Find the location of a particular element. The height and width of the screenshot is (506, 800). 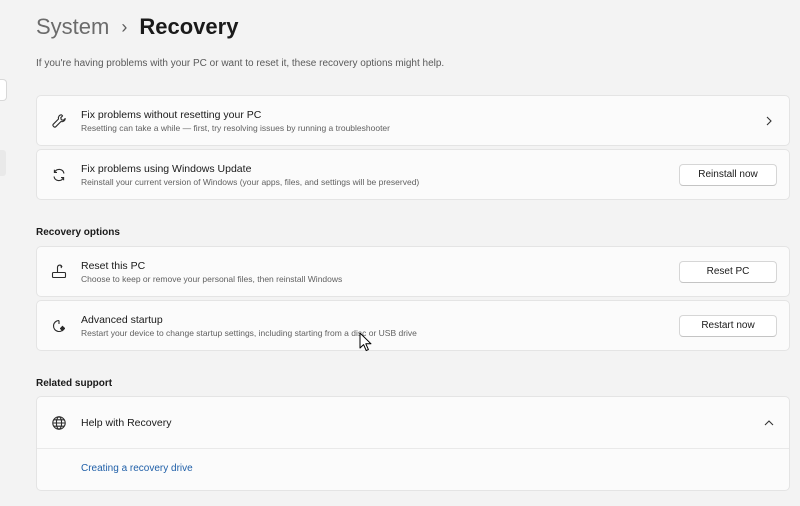

breadcrumb-system: System is located at coordinates (72, 27).